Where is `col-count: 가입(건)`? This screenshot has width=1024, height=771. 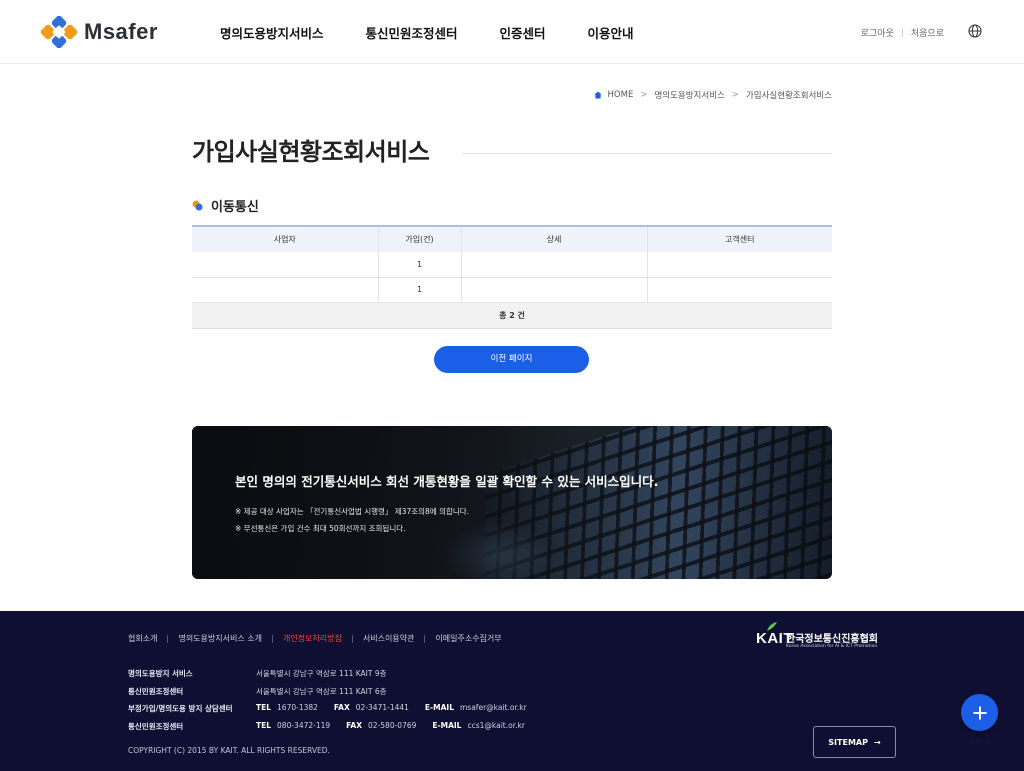
col-count: 가입(건) is located at coordinates (420, 238).